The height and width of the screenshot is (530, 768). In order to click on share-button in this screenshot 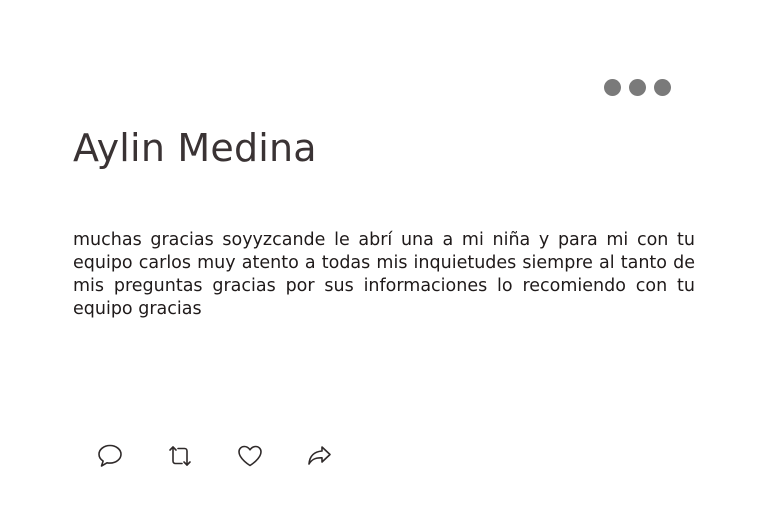, I will do `click(320, 456)`.